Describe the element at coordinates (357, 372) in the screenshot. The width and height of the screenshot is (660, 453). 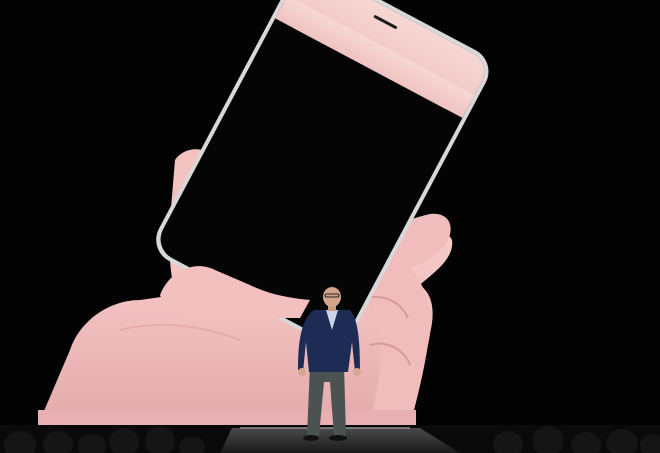
I see `presenter-hand-right` at that location.